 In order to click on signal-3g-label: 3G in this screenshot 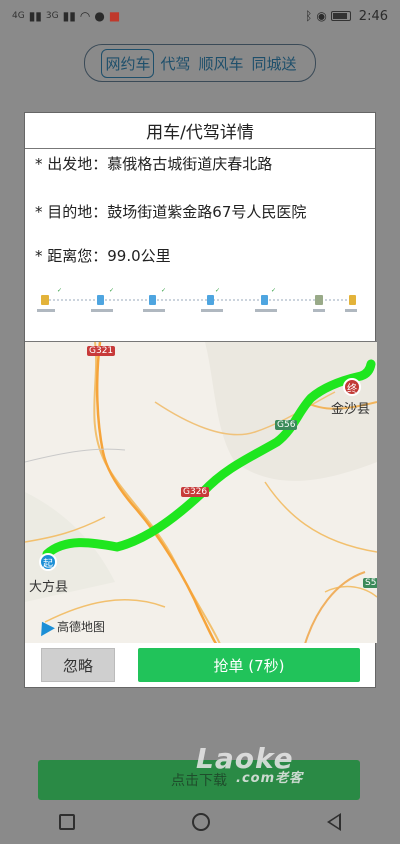, I will do `click(52, 16)`.